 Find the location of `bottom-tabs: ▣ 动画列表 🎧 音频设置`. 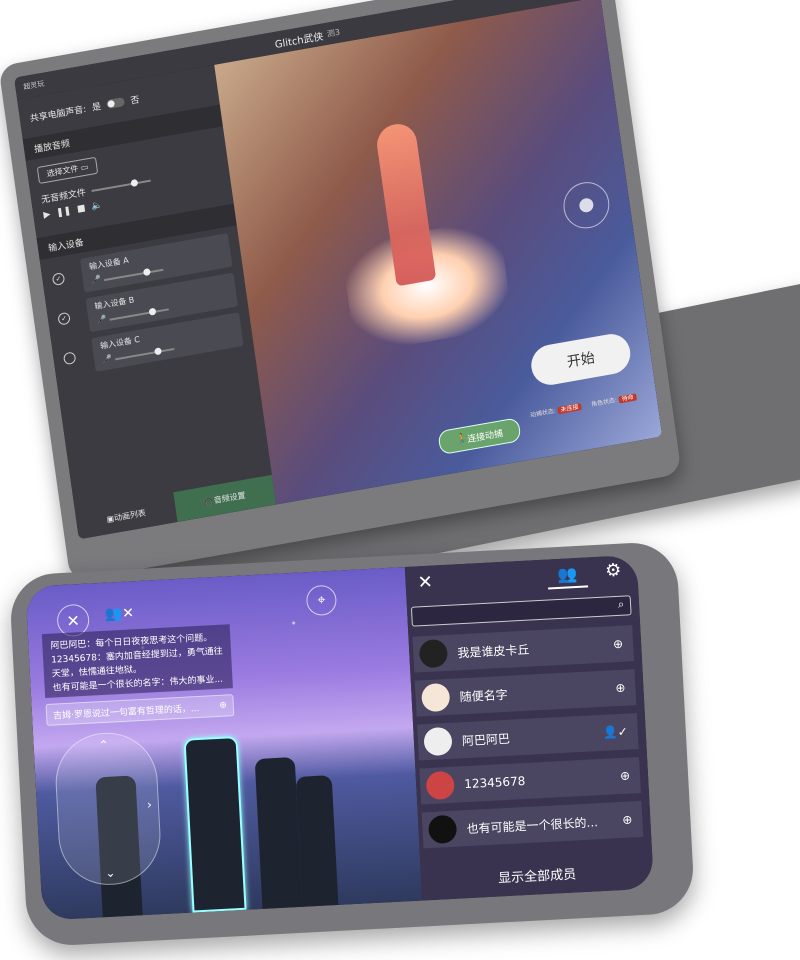

bottom-tabs: ▣ 动画列表 🎧 音频设置 is located at coordinates (176, 506).